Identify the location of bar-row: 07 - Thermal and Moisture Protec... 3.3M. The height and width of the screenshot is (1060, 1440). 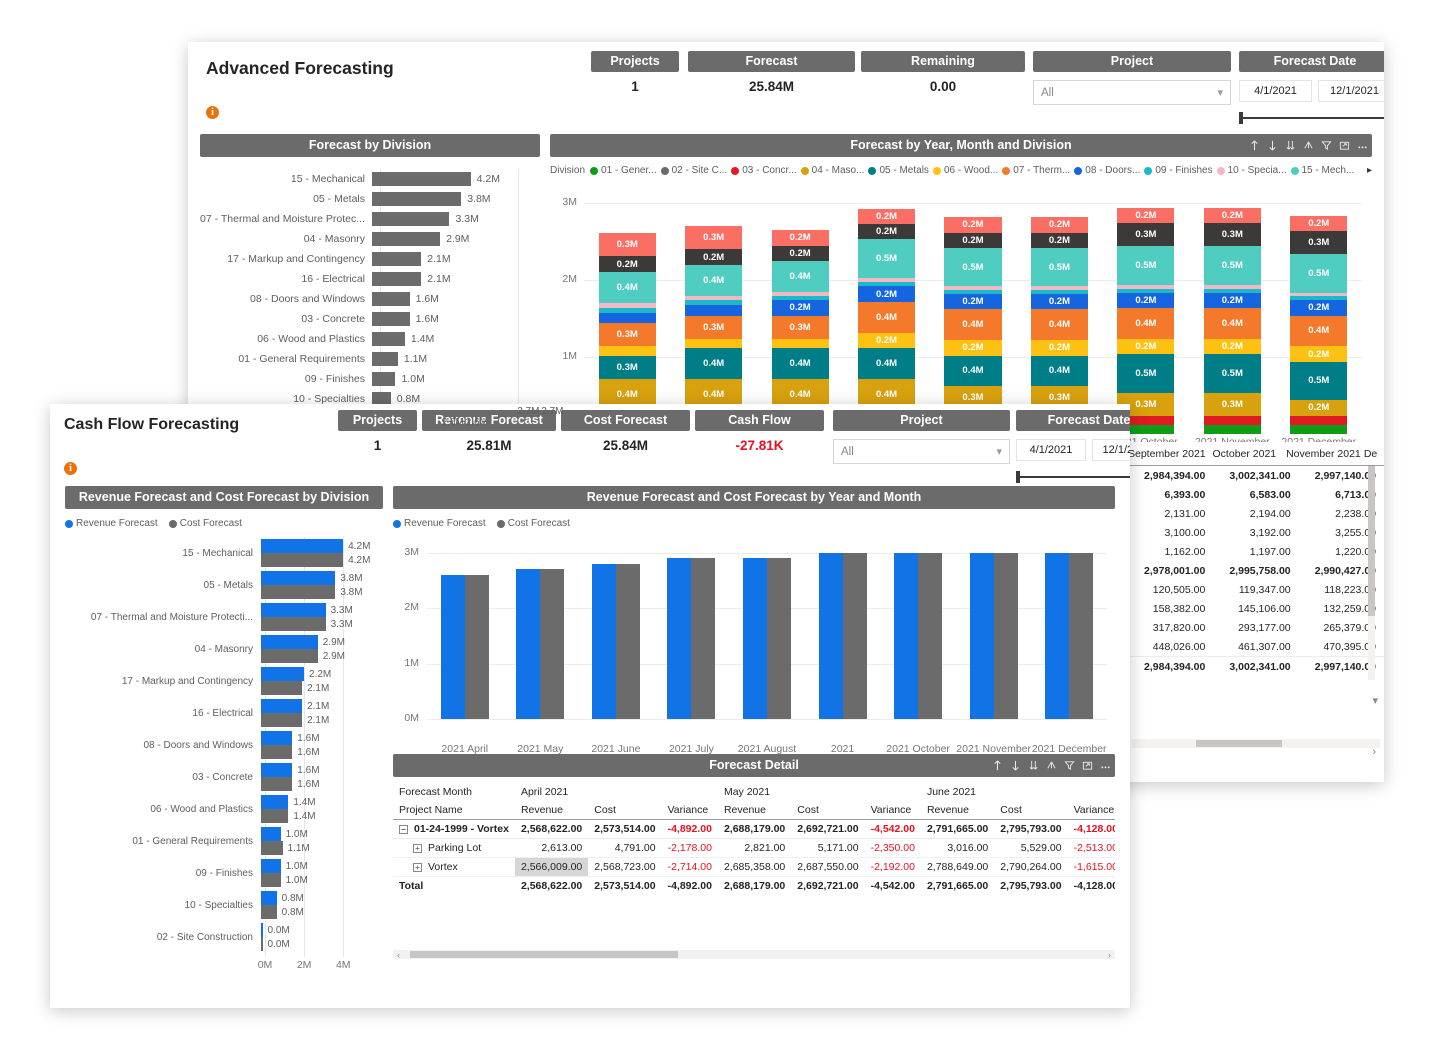
(370, 219).